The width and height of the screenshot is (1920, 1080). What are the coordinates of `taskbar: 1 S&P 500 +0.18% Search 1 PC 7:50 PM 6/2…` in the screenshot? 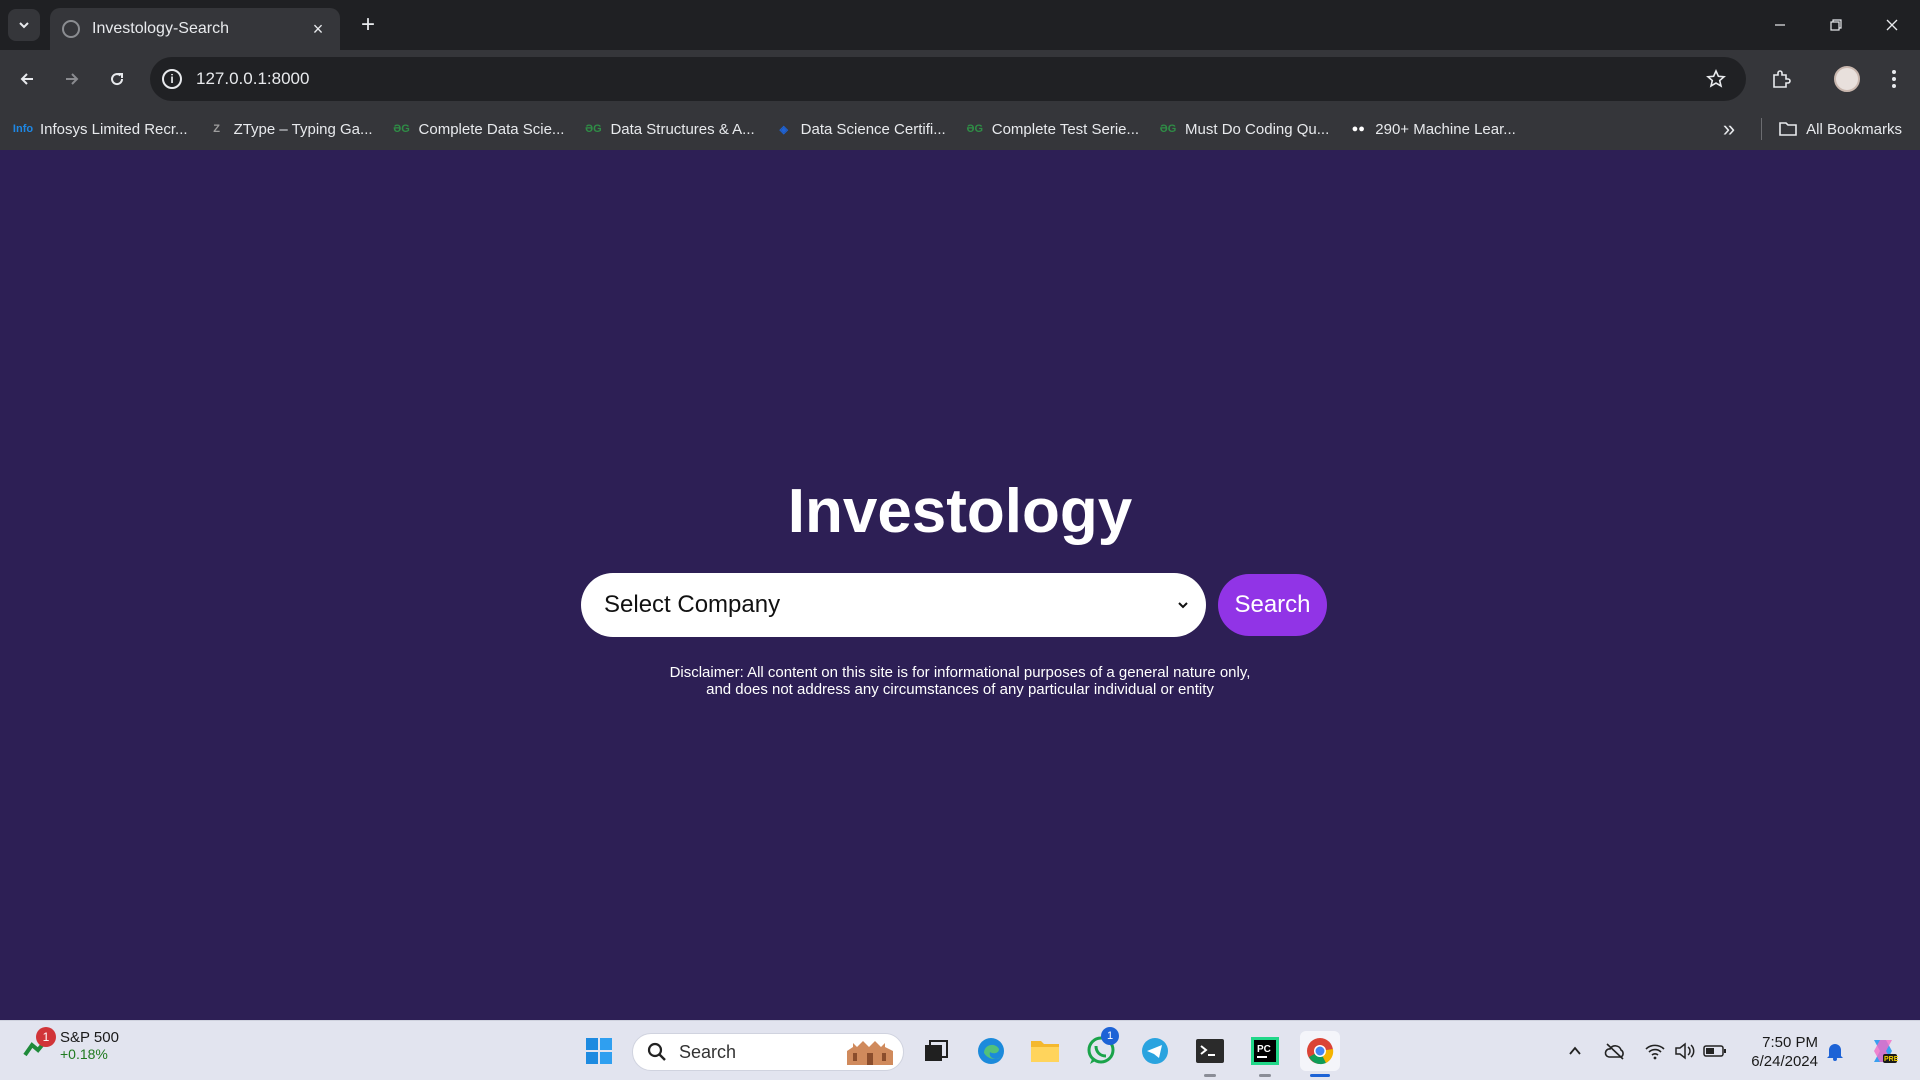 It's located at (960, 1050).